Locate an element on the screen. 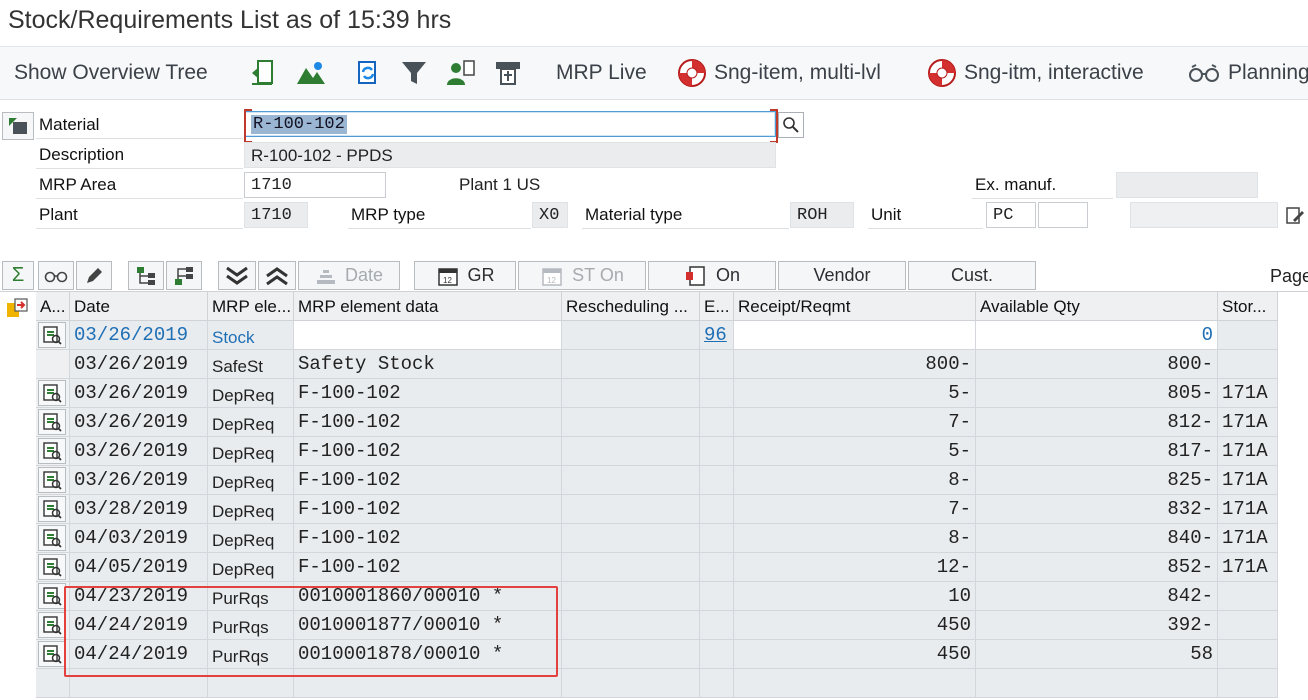  table-row: 04/24/2019 PurRqs 0010001878/00010 * 450 58 is located at coordinates (639, 654).